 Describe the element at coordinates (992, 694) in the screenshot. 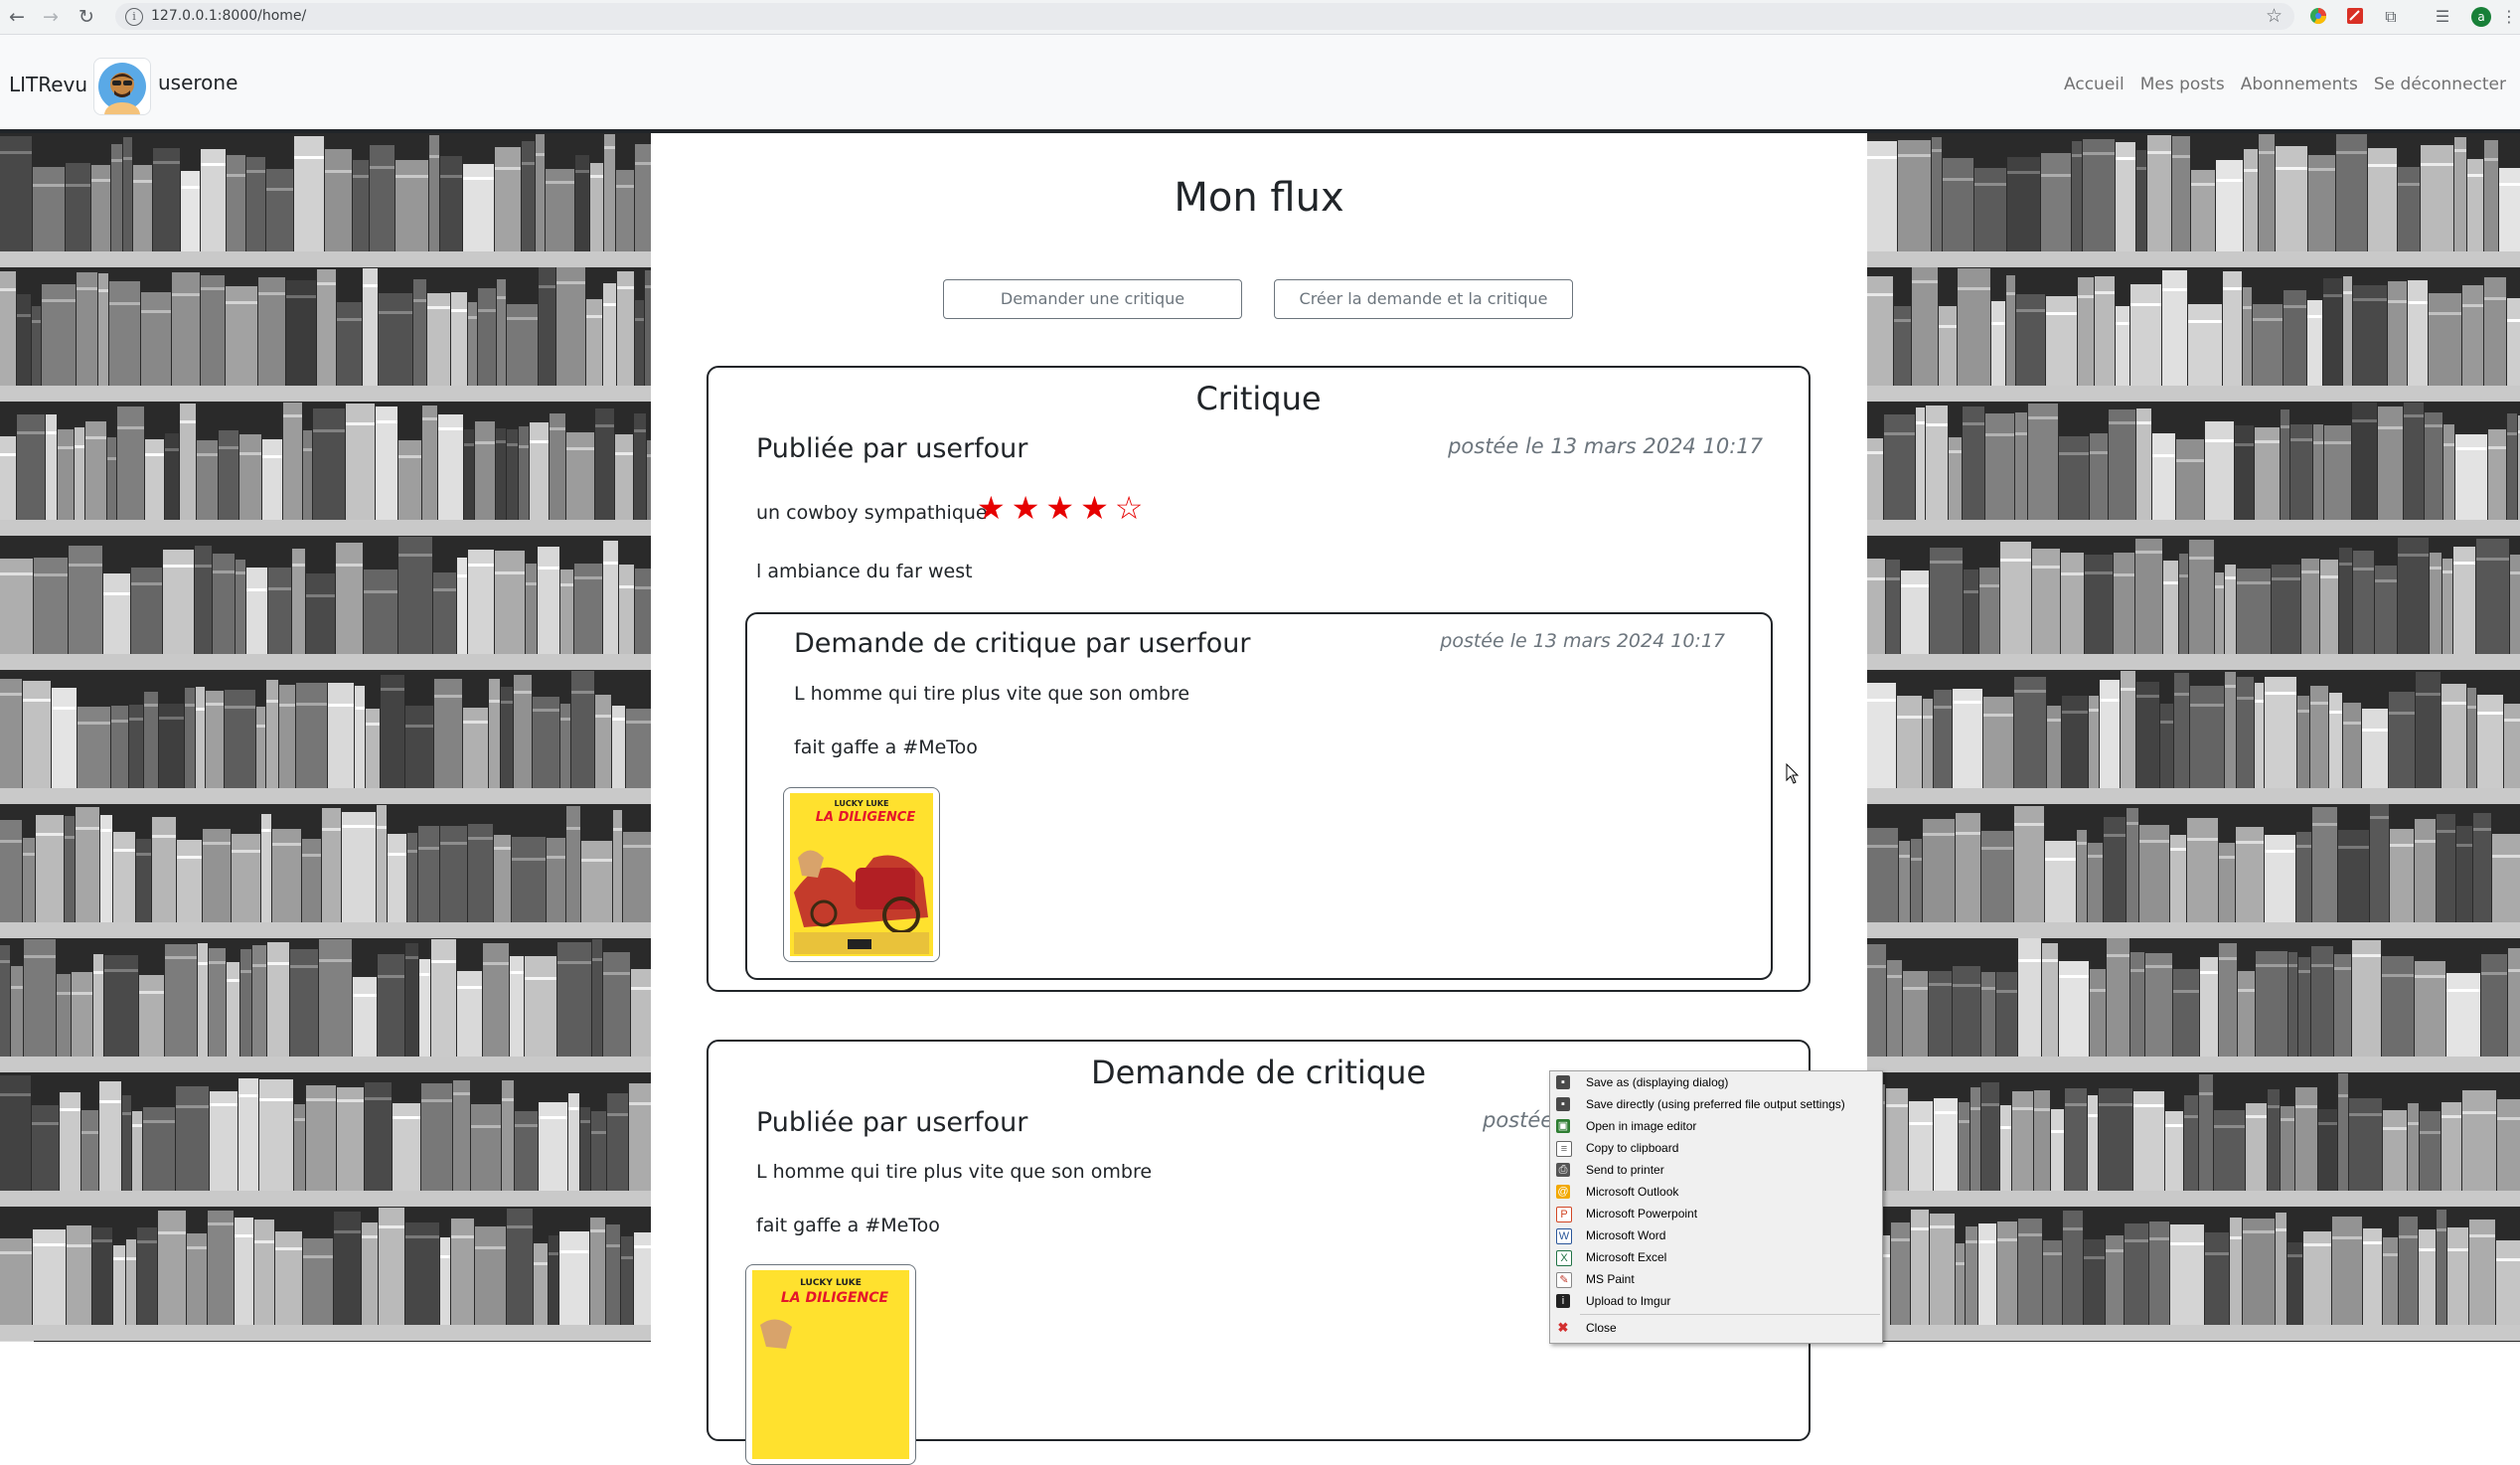

I see `ticket-book-title: L homme qui tire plus vite que son ombre` at that location.